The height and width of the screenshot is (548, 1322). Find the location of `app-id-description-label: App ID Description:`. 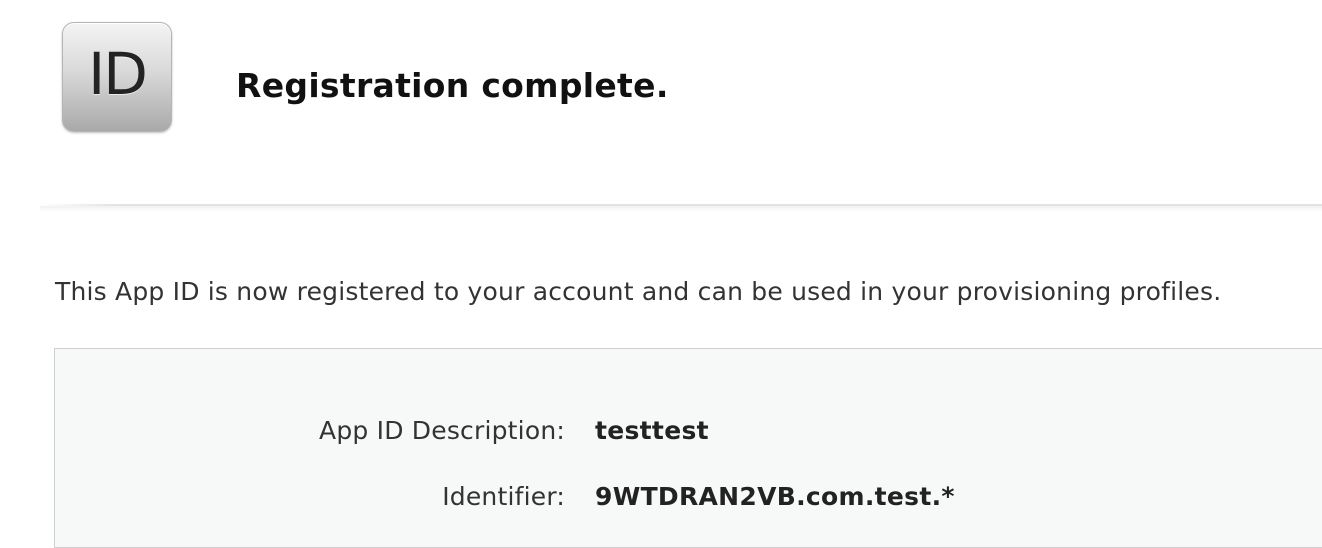

app-id-description-label: App ID Description: is located at coordinates (442, 430).